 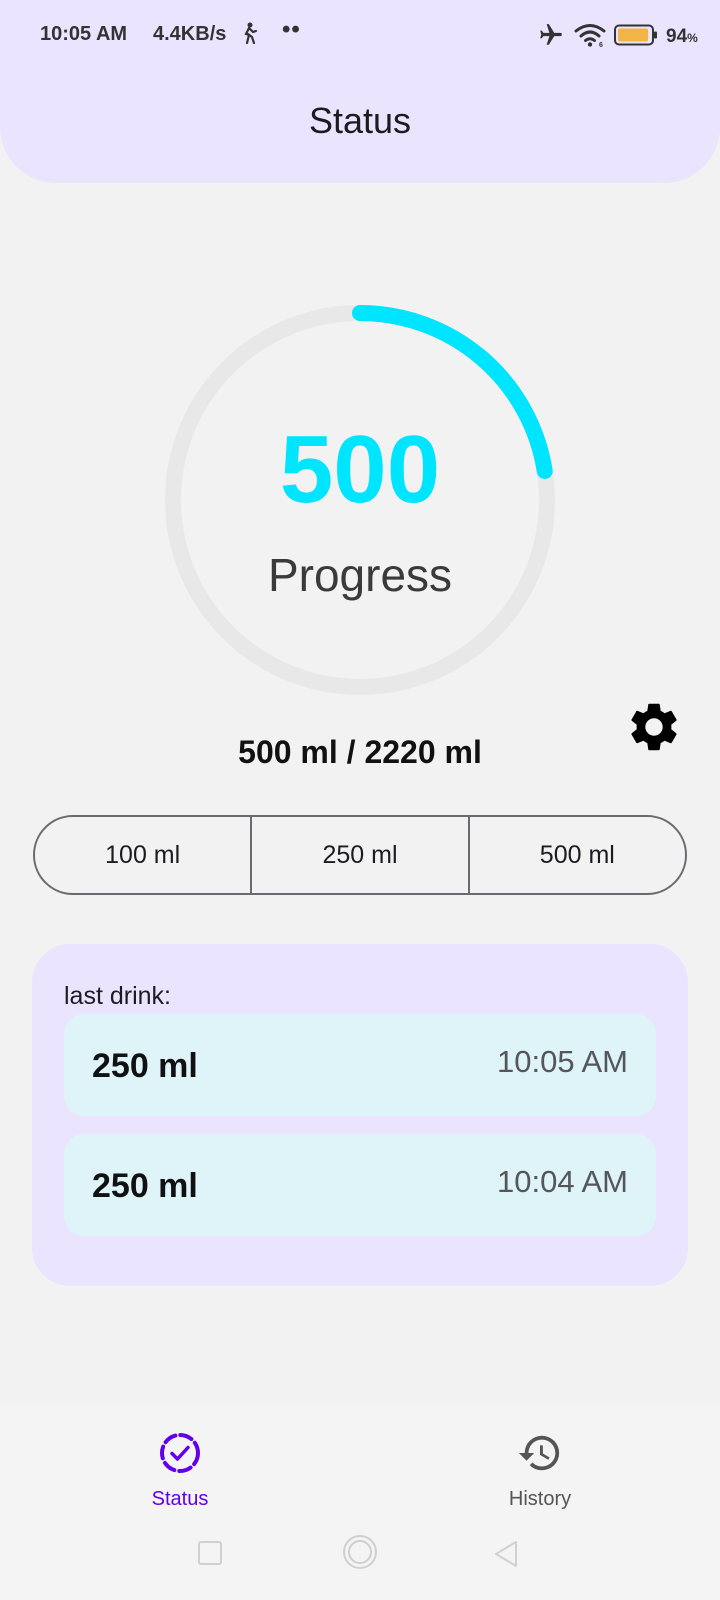 What do you see at coordinates (562, 1061) in the screenshot?
I see `drink-time: 10:05 AM` at bounding box center [562, 1061].